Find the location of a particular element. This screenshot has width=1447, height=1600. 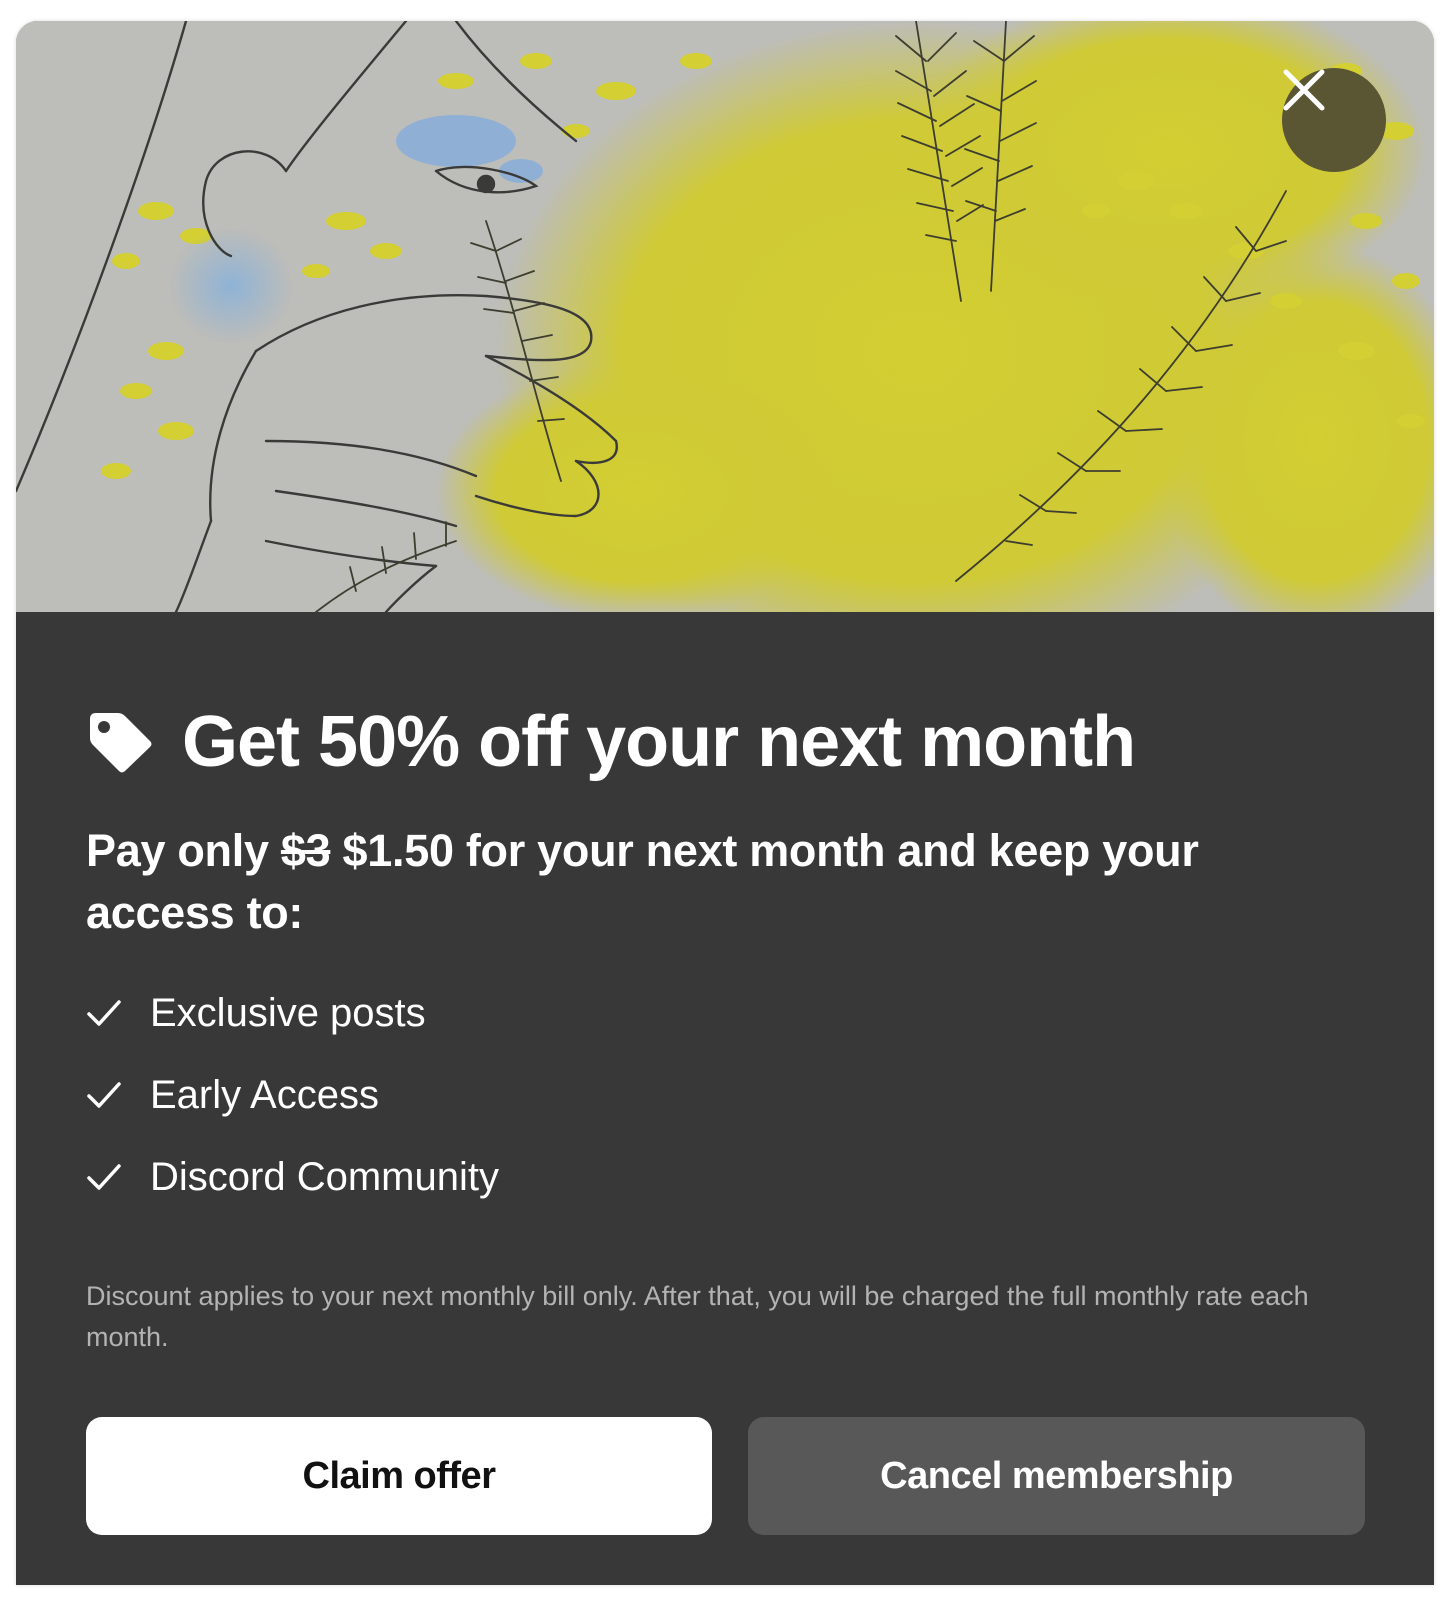

offer-header: Get 50% off your next month is located at coordinates (611, 742).